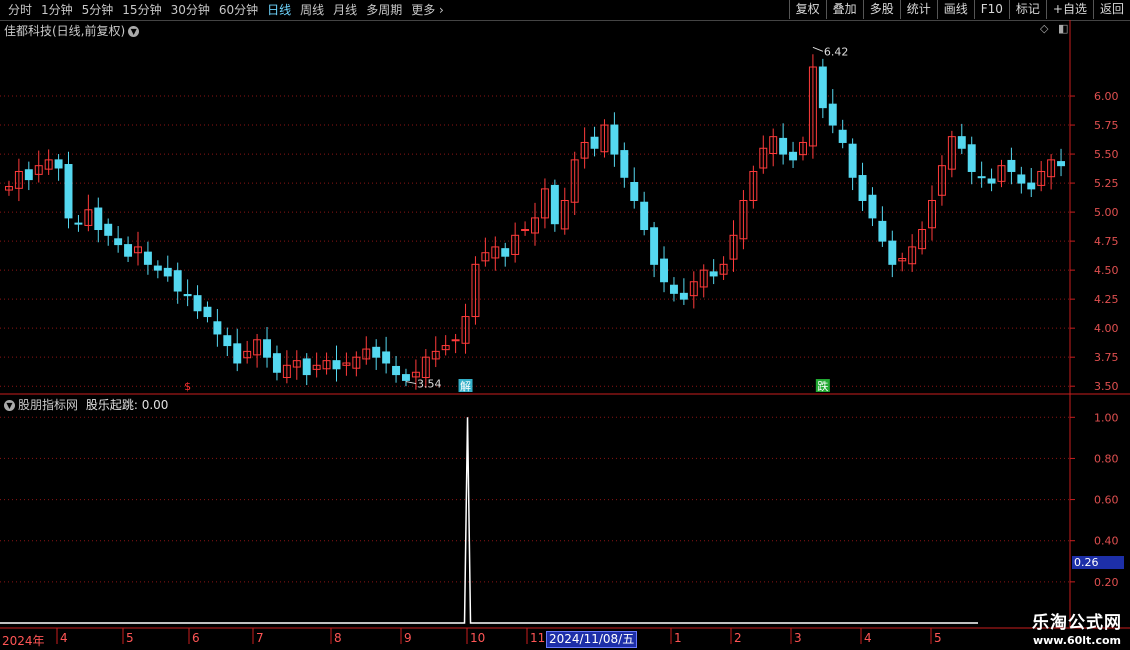 The width and height of the screenshot is (1130, 650). Describe the element at coordinates (345, 10) in the screenshot. I see `period-tab-8: 月线` at that location.